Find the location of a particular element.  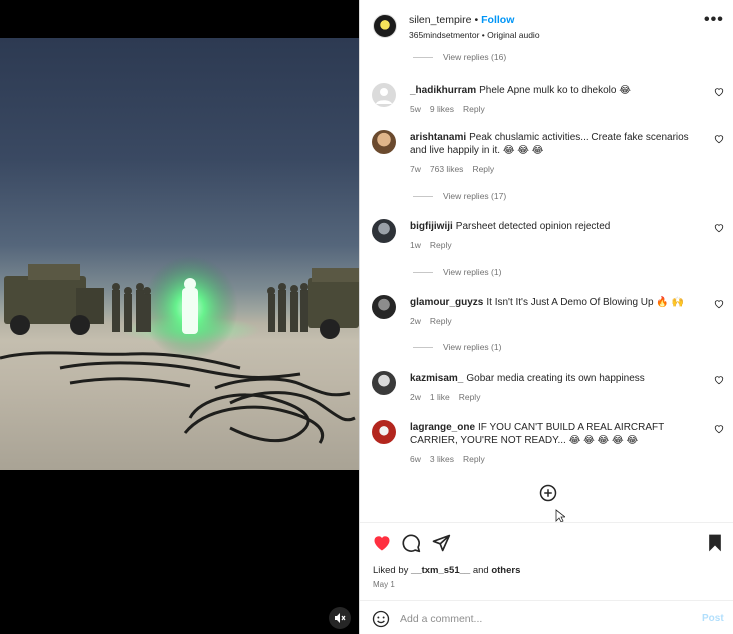

comment-meta: 2w 1 like Reply is located at coordinates (558, 397).